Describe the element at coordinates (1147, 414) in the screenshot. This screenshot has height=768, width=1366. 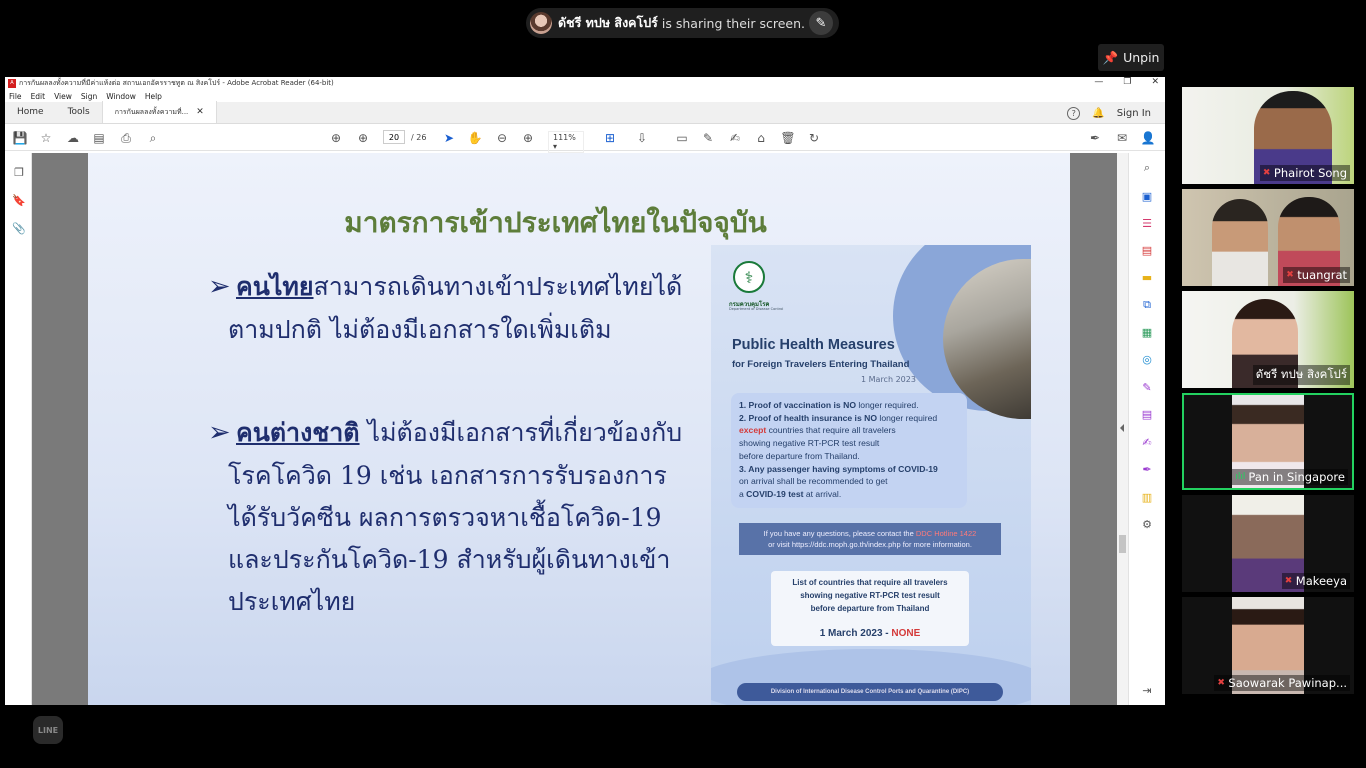
I see `protect-icon: ▤` at that location.